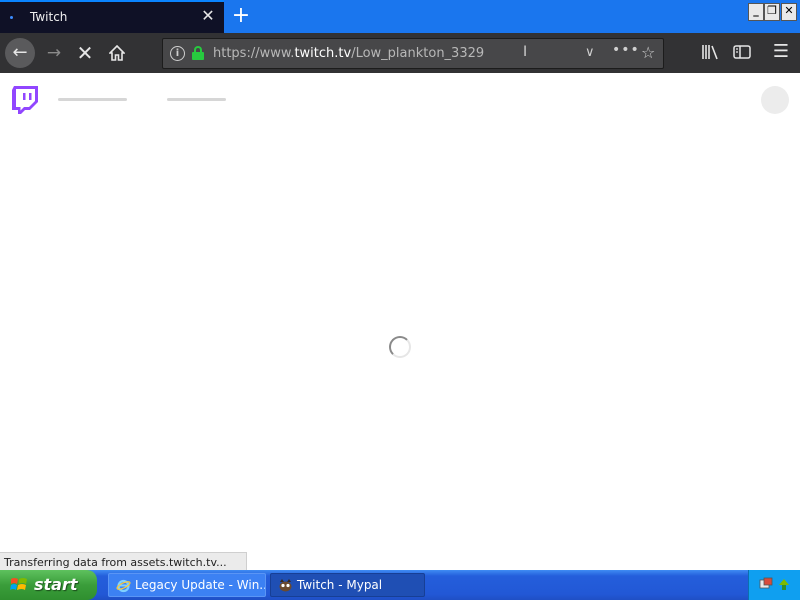 This screenshot has height=600, width=800. Describe the element at coordinates (49, 17) in the screenshot. I see `tab-title: Twitch` at that location.